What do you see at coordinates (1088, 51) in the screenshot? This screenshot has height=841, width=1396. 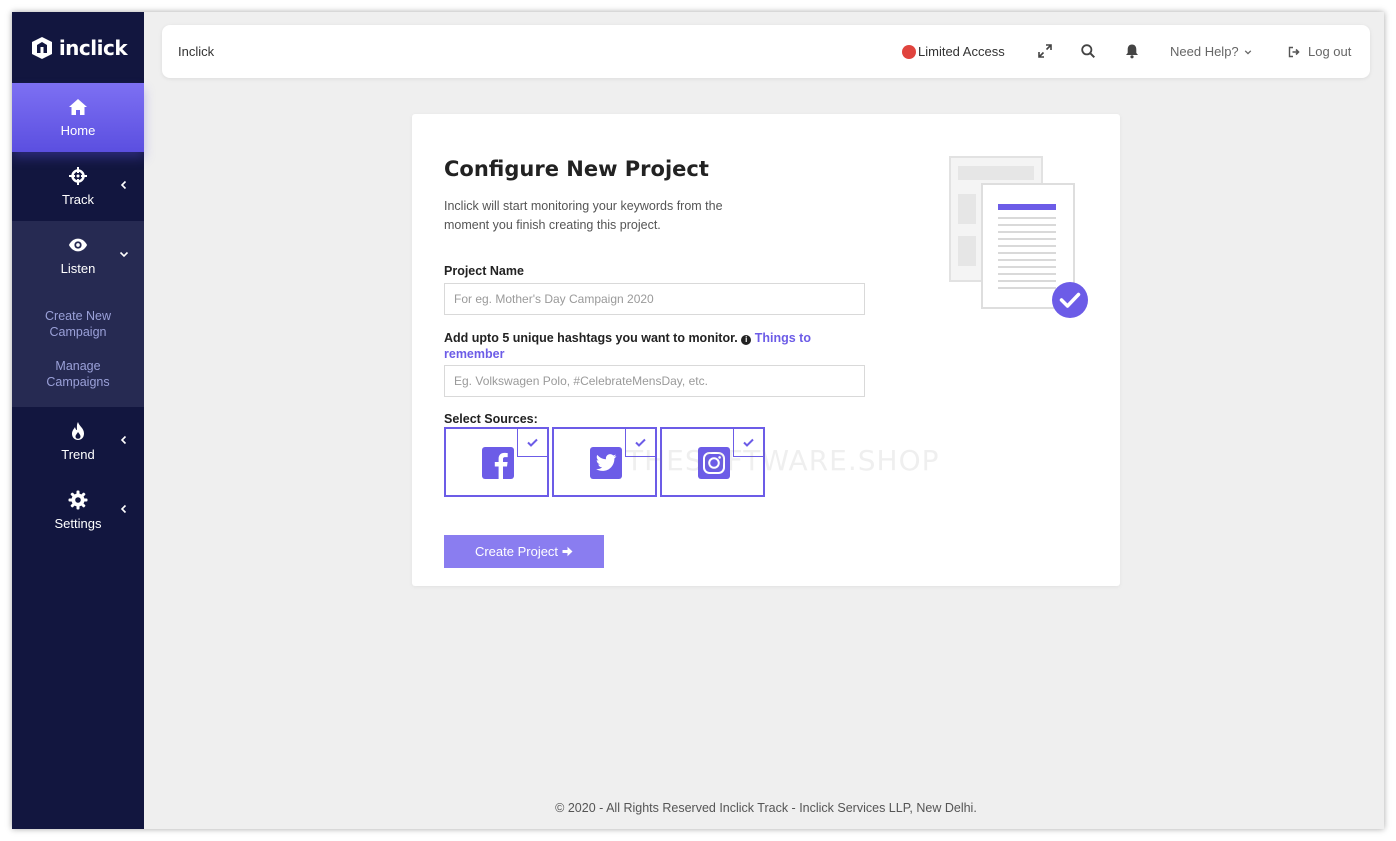 I see `search-icon` at bounding box center [1088, 51].